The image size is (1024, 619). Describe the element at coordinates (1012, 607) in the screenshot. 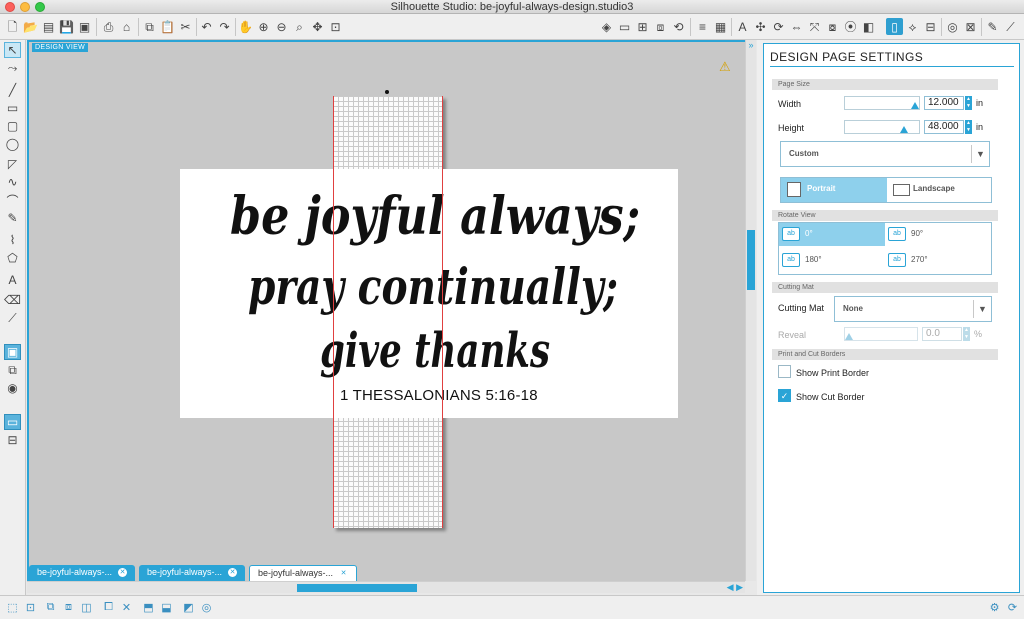

I see `refresh-icon: ⟳` at that location.